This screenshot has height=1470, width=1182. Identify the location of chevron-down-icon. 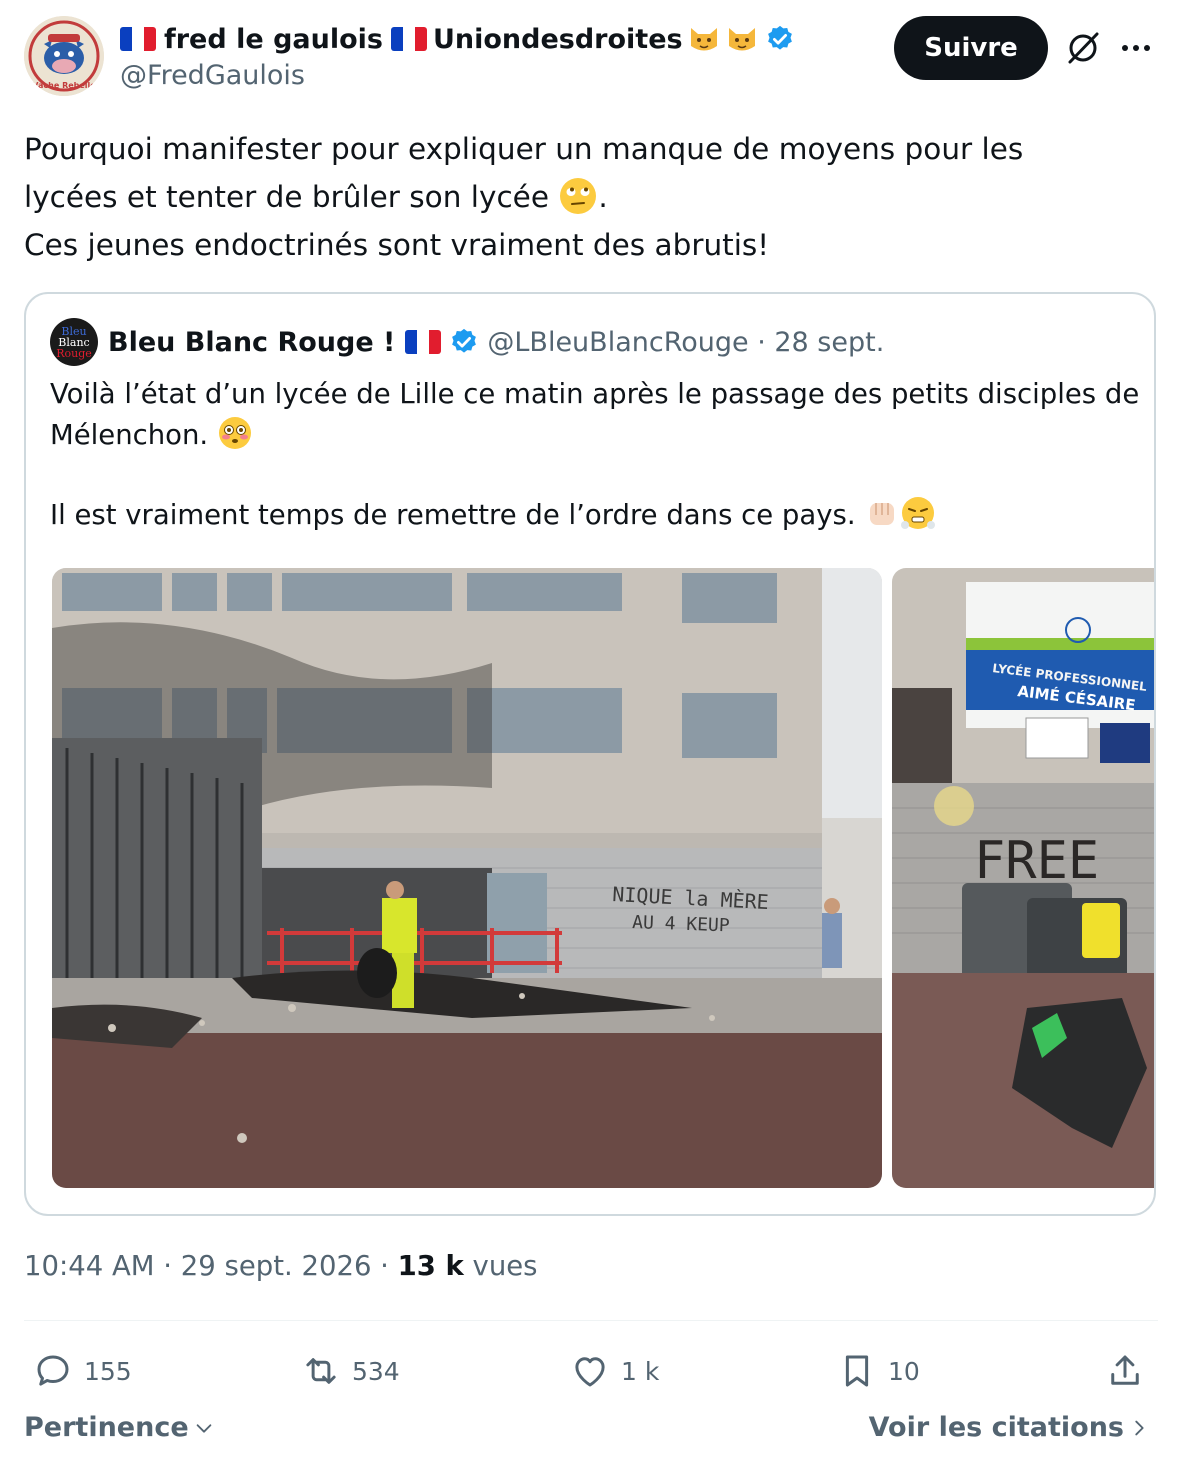
(203, 1428).